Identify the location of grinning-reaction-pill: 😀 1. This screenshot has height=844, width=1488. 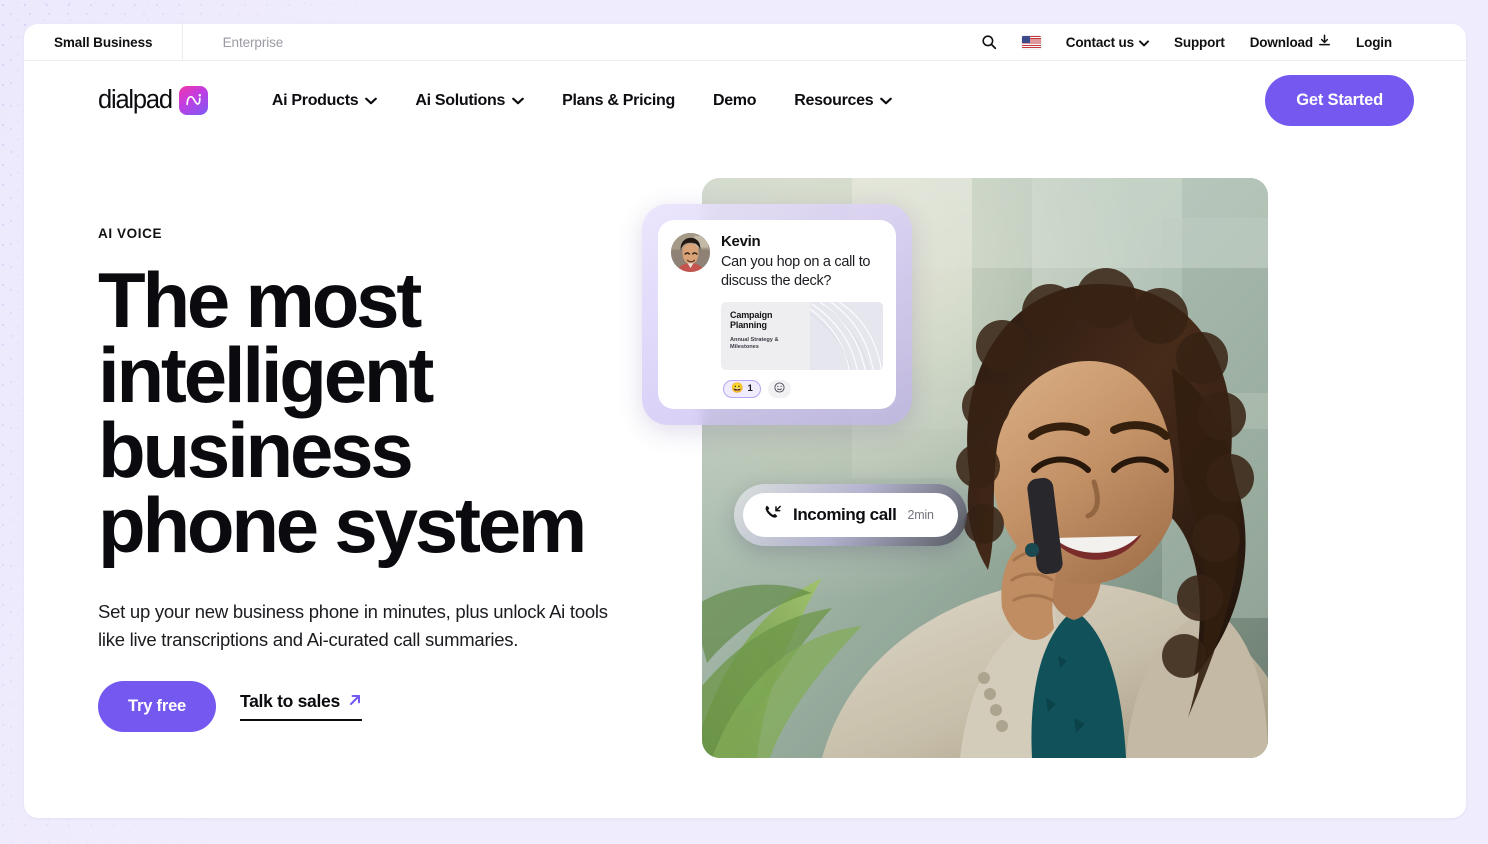
(742, 388).